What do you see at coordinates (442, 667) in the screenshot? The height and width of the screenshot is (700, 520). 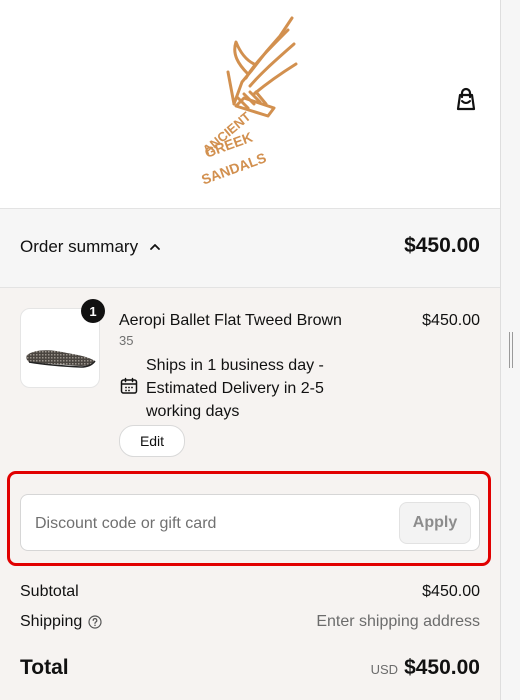 I see `total-amount: $450.00` at bounding box center [442, 667].